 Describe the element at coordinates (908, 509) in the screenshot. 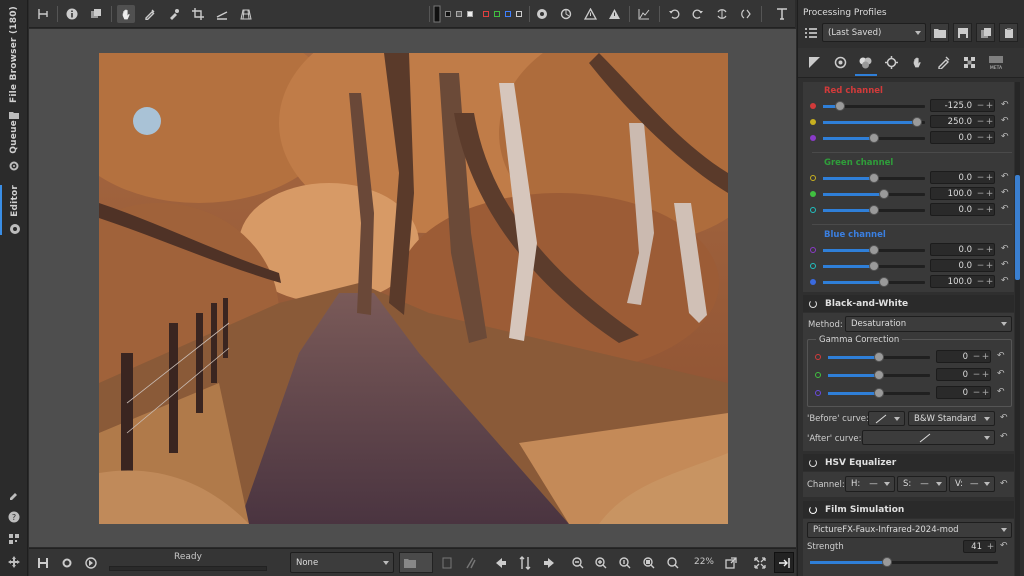

I see `film-header: Film Simulation` at that location.